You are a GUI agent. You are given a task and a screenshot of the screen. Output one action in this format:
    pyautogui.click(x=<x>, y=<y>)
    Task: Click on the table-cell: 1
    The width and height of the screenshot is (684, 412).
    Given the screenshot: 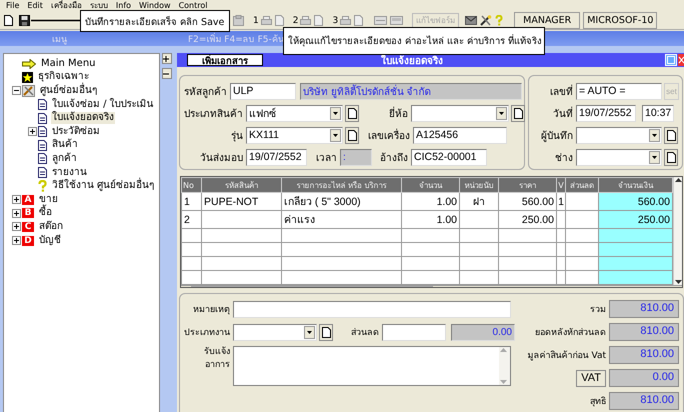 What is the action you would take?
    pyautogui.click(x=561, y=201)
    